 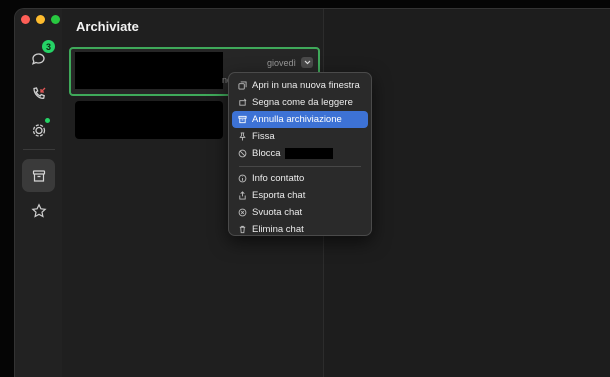 I want to click on minimize-window-button, so click(x=40, y=19).